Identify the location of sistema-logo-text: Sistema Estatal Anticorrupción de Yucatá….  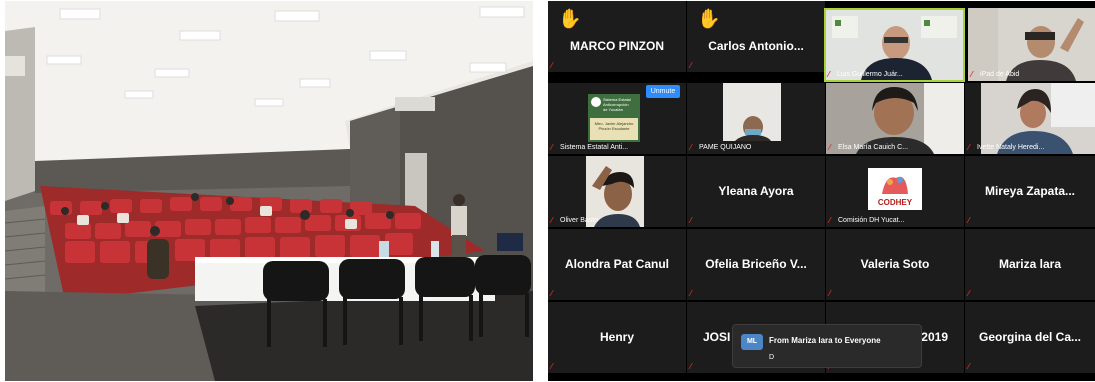
(617, 104).